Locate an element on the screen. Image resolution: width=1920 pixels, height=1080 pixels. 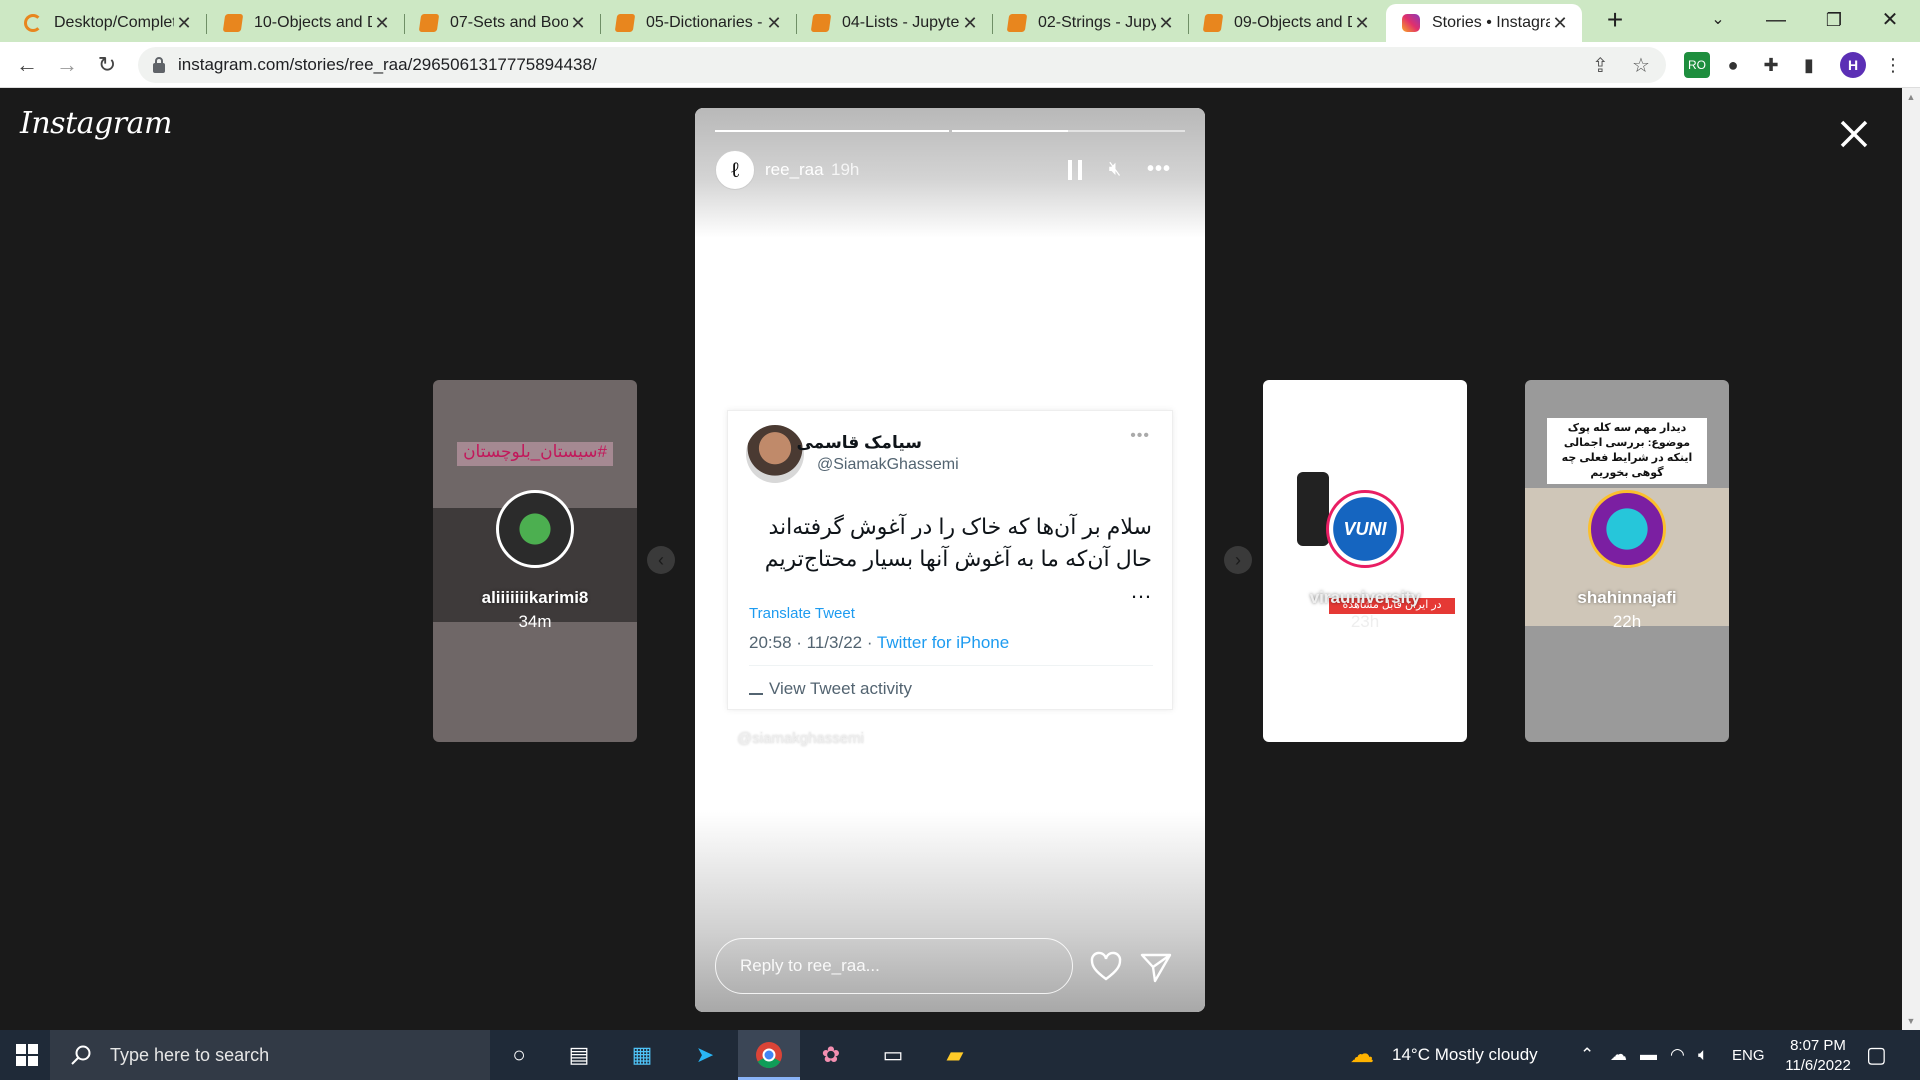
story-progress is located at coordinates (950, 131).